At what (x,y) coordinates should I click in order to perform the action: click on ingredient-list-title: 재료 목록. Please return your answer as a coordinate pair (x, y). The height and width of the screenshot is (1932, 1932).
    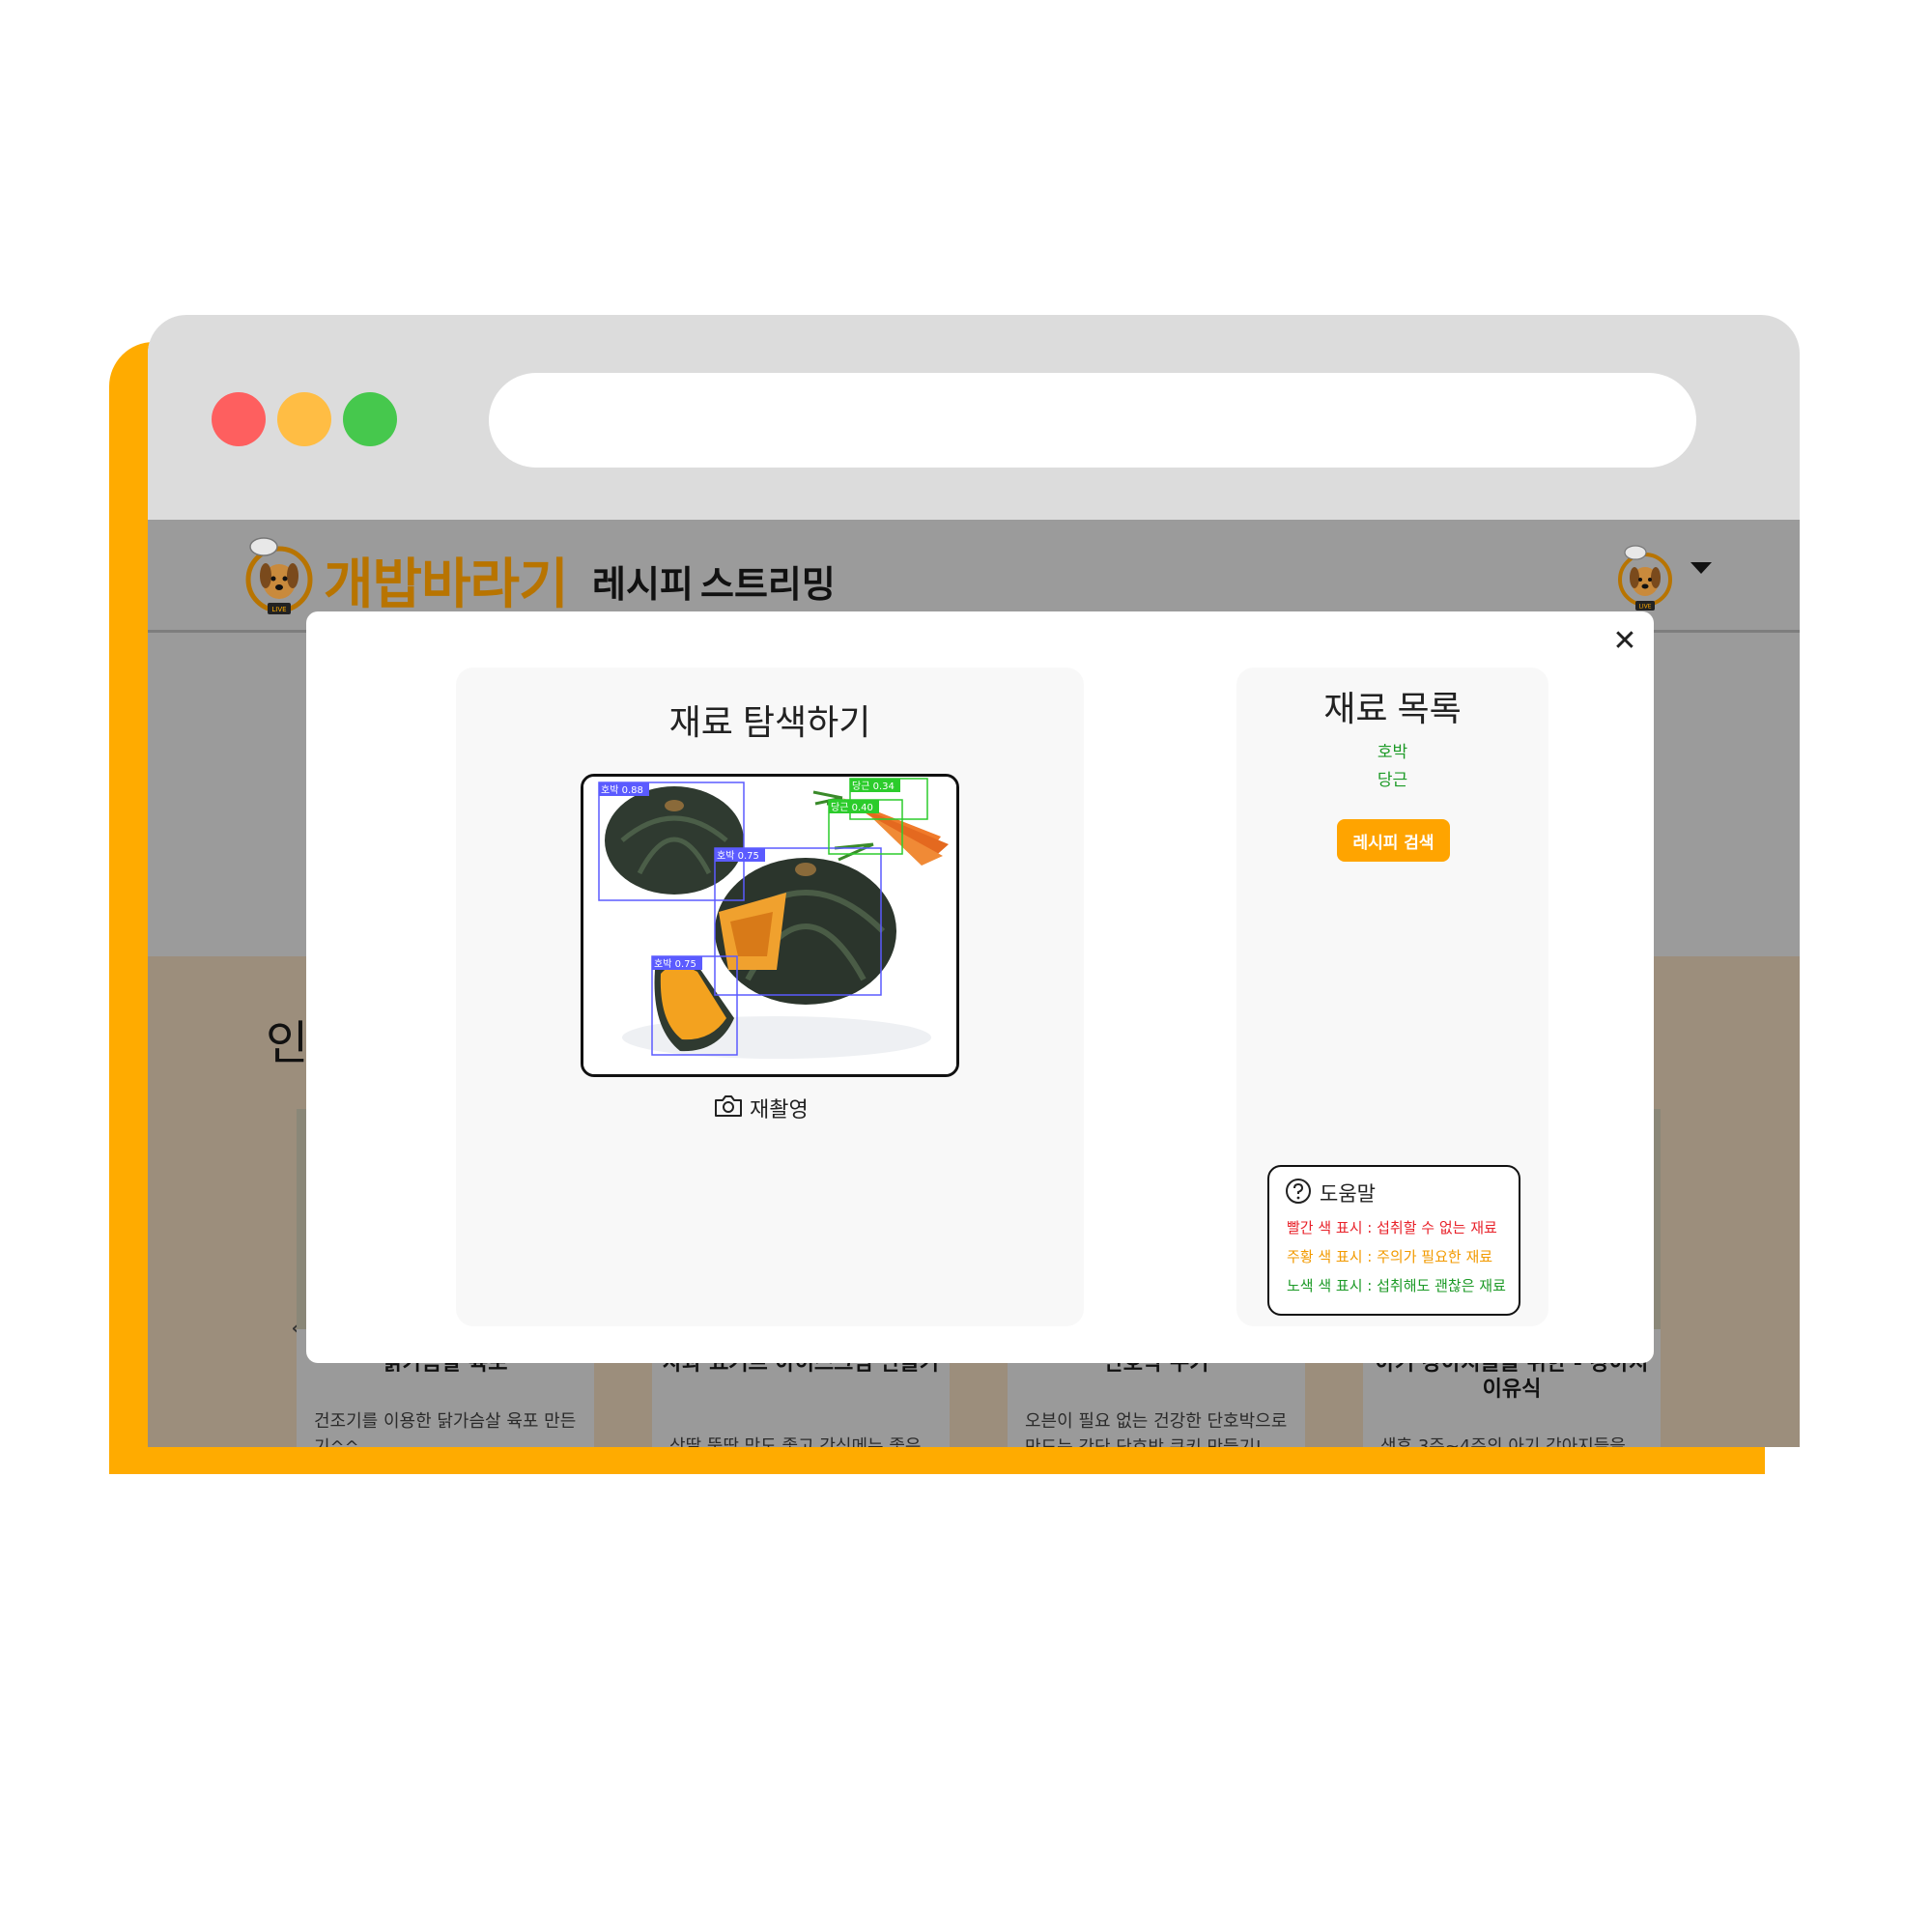
    Looking at the image, I should click on (1392, 708).